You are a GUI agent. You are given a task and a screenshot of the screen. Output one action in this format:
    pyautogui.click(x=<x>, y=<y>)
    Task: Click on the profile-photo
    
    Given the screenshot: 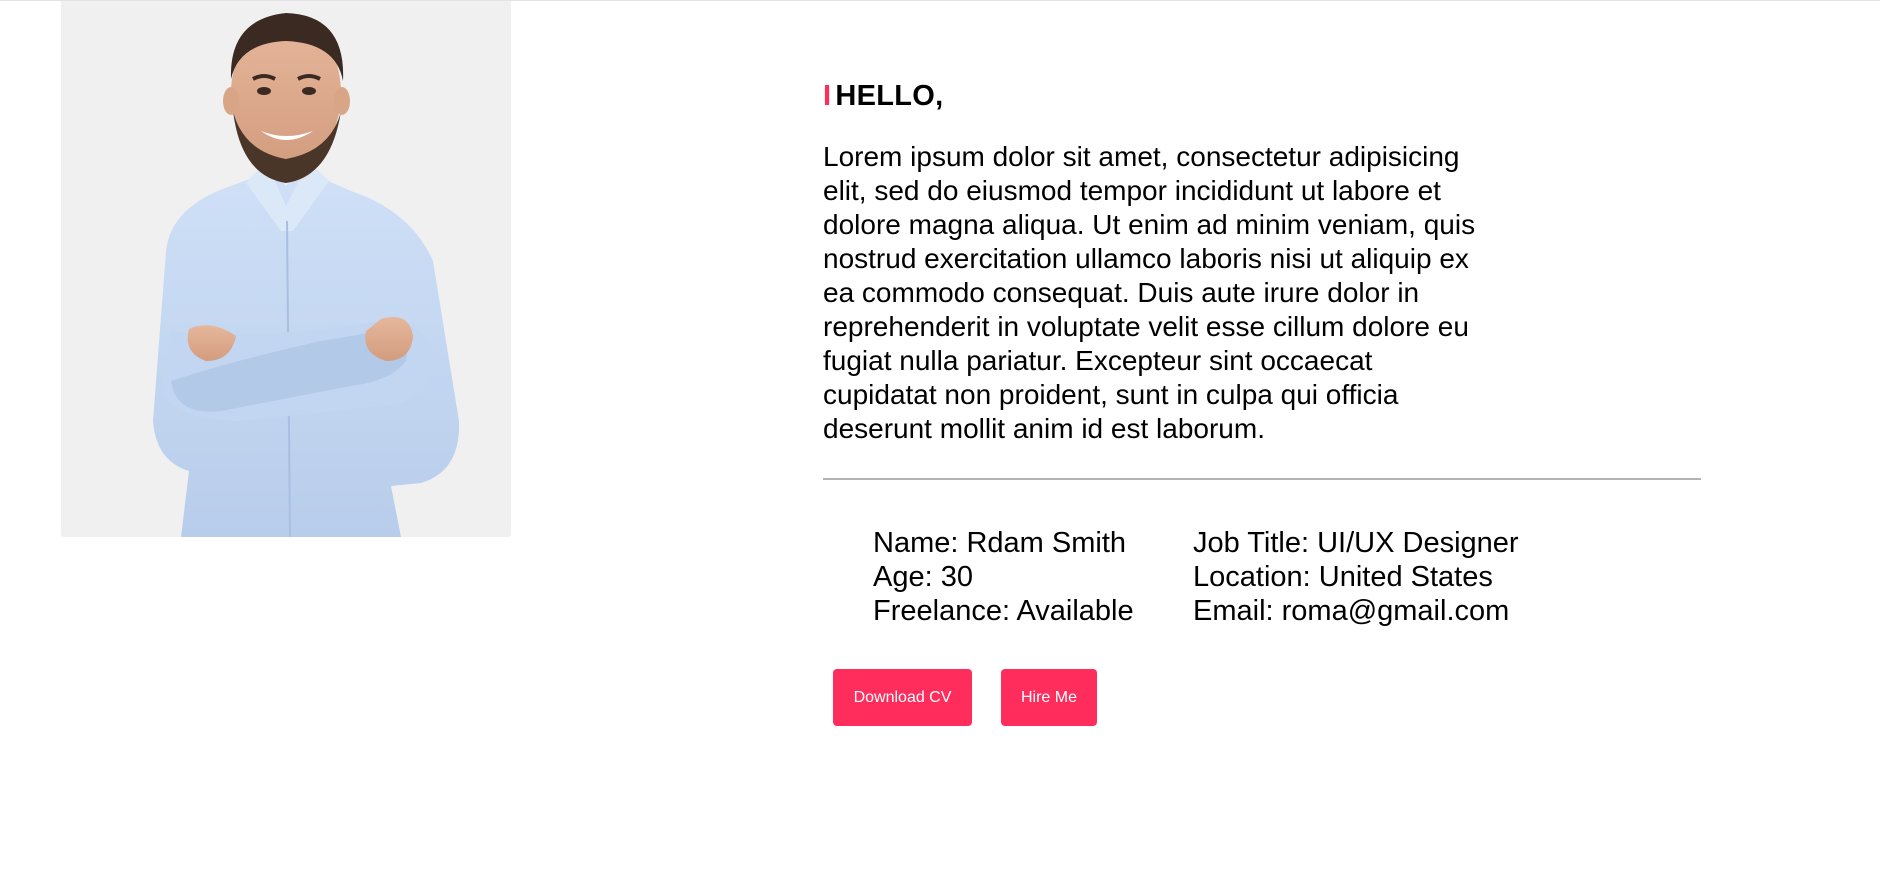 What is the action you would take?
    pyautogui.click(x=286, y=269)
    